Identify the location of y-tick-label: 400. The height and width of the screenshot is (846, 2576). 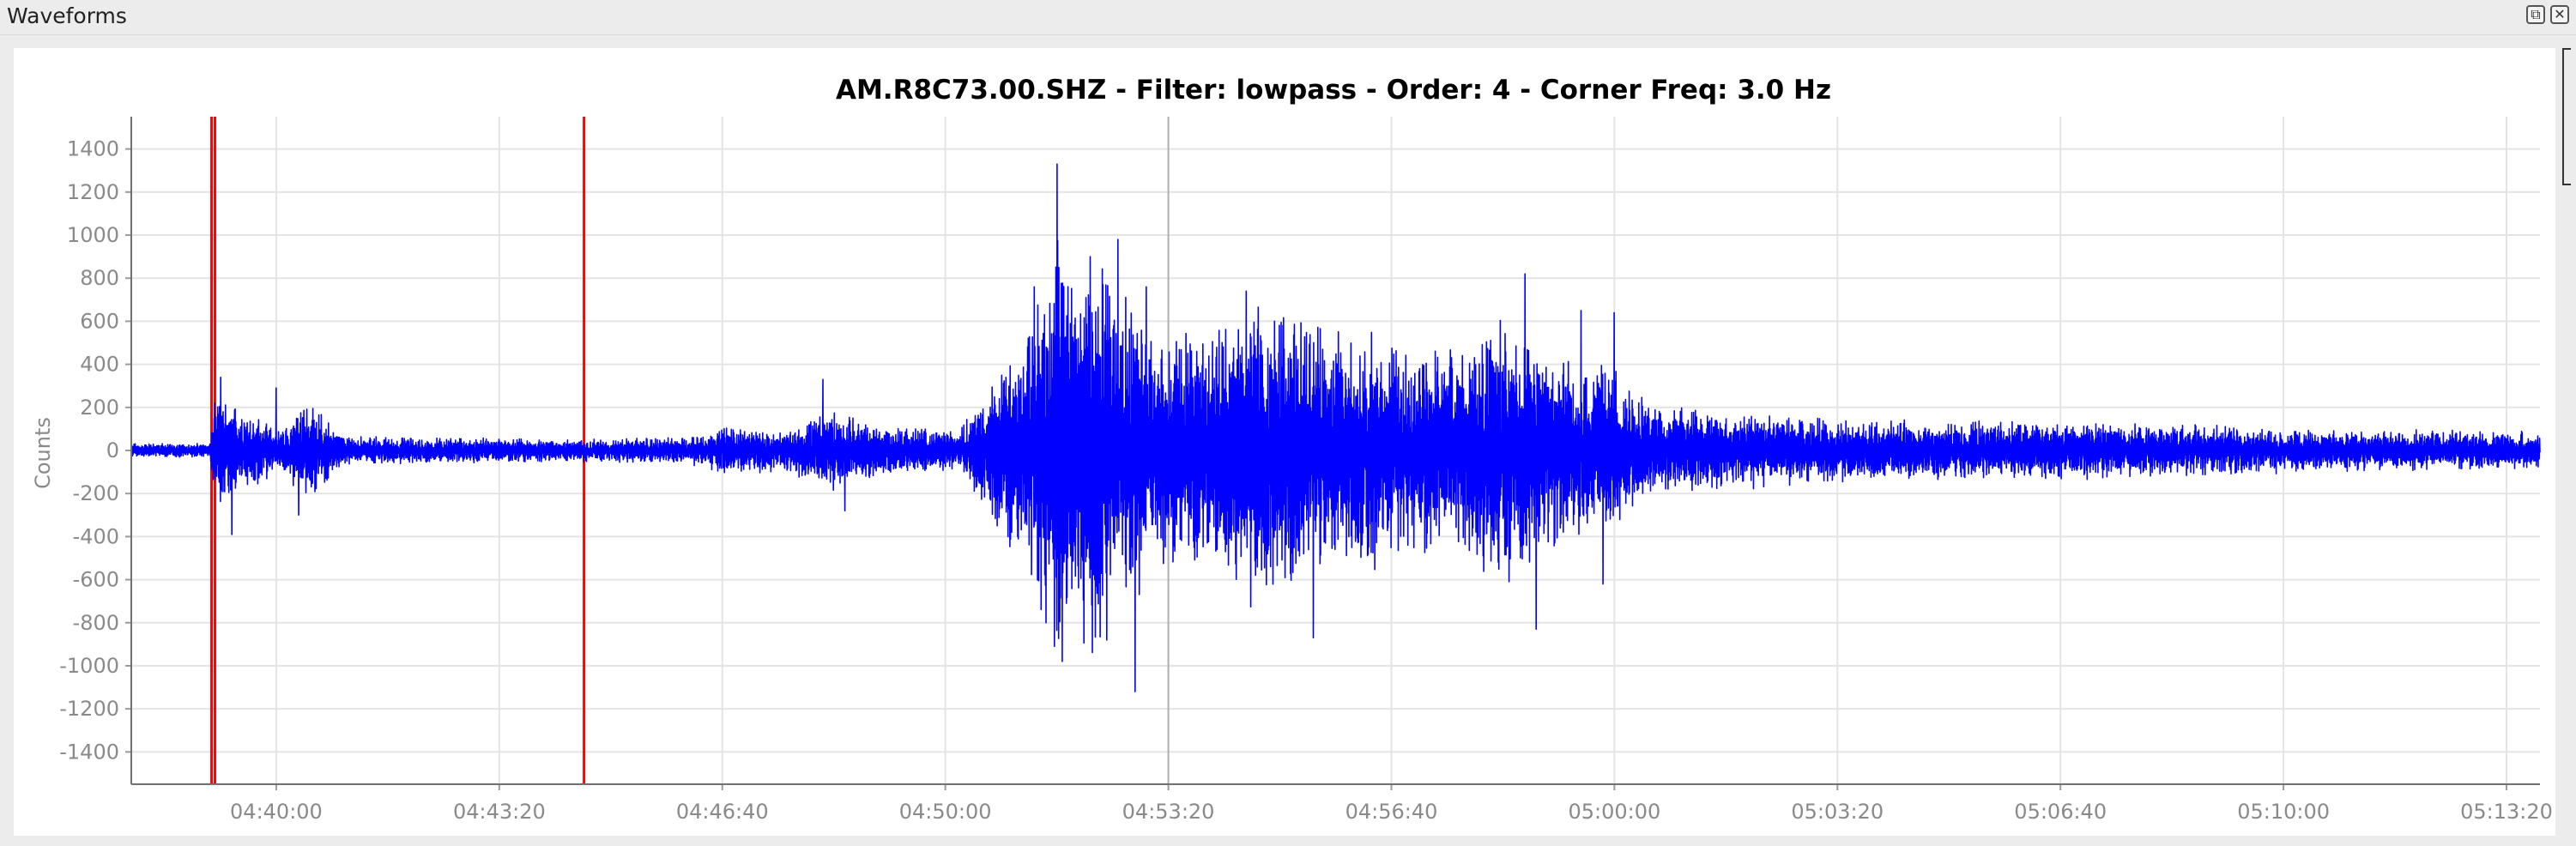
(99, 365).